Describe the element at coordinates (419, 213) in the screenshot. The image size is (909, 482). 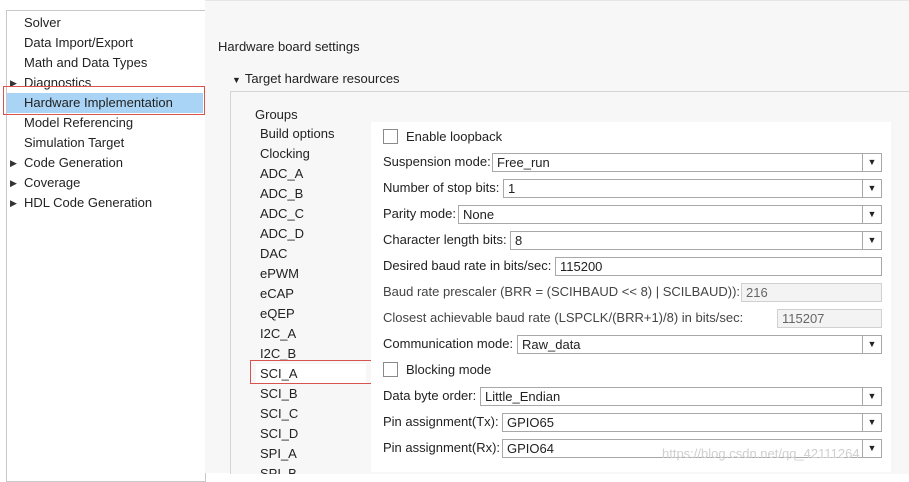
I see `parity-mode-label: Parity mode:` at that location.